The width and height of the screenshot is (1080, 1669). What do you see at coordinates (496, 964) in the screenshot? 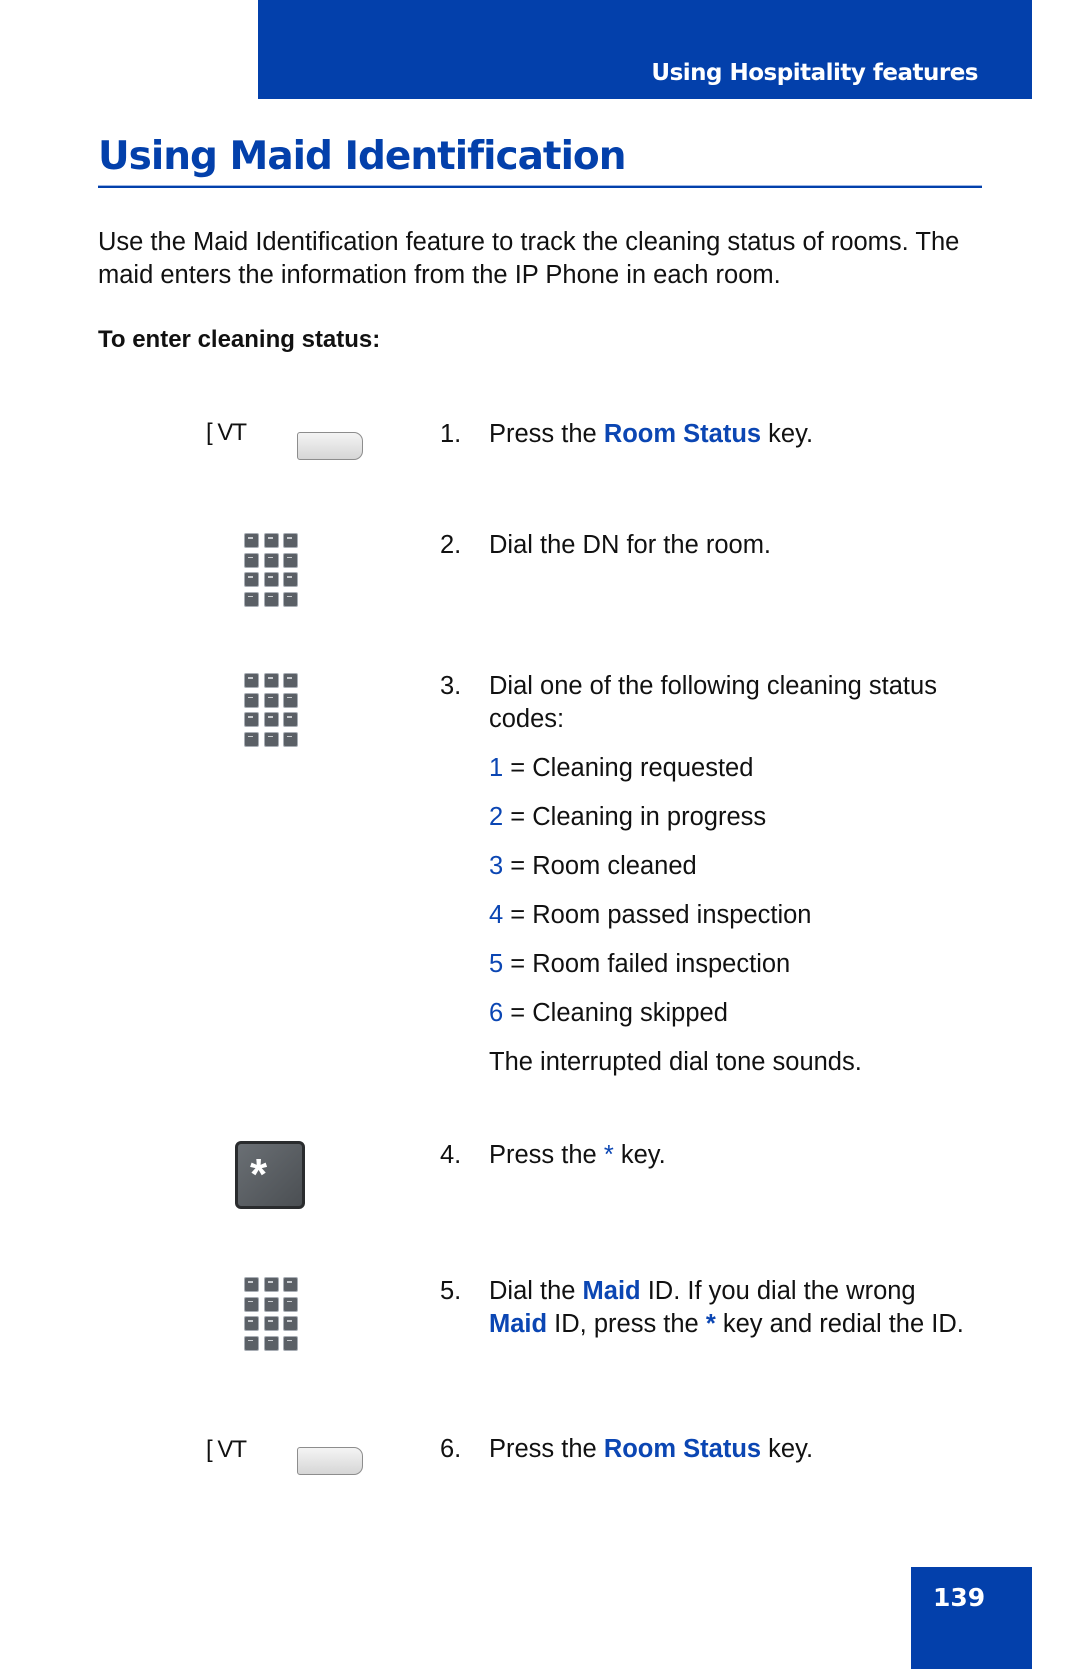
I see `status-code: 5` at bounding box center [496, 964].